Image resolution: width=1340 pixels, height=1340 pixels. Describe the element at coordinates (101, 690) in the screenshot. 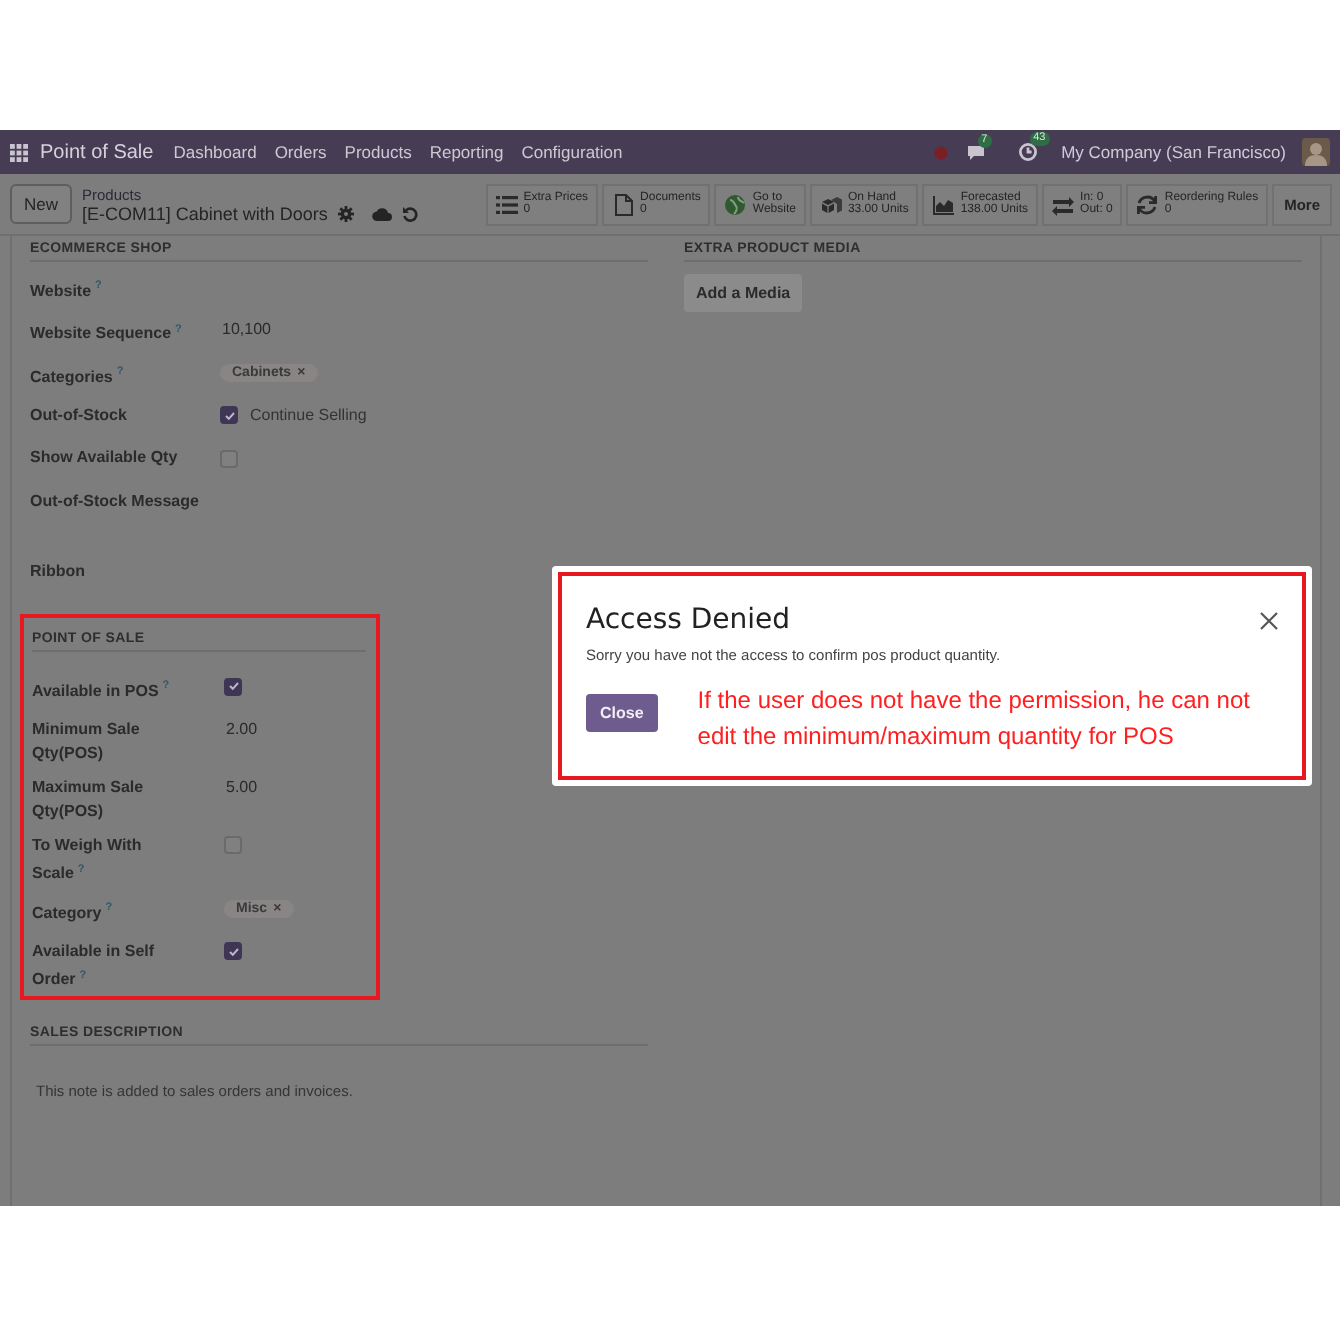

I see `field-label: Available in POS $^{?}$` at that location.